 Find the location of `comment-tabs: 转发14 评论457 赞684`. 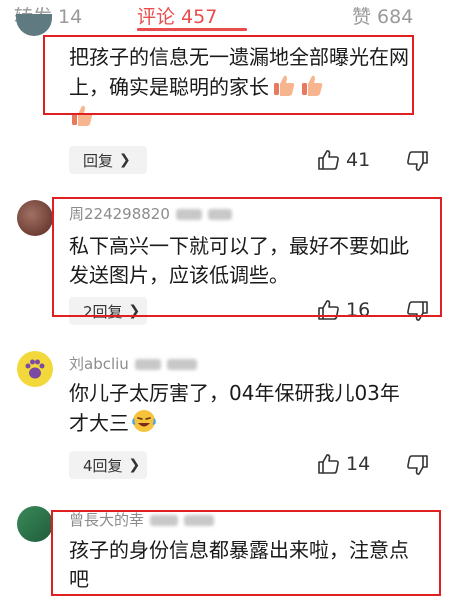

comment-tabs: 转发14 评论457 赞684 is located at coordinates (225, 15).